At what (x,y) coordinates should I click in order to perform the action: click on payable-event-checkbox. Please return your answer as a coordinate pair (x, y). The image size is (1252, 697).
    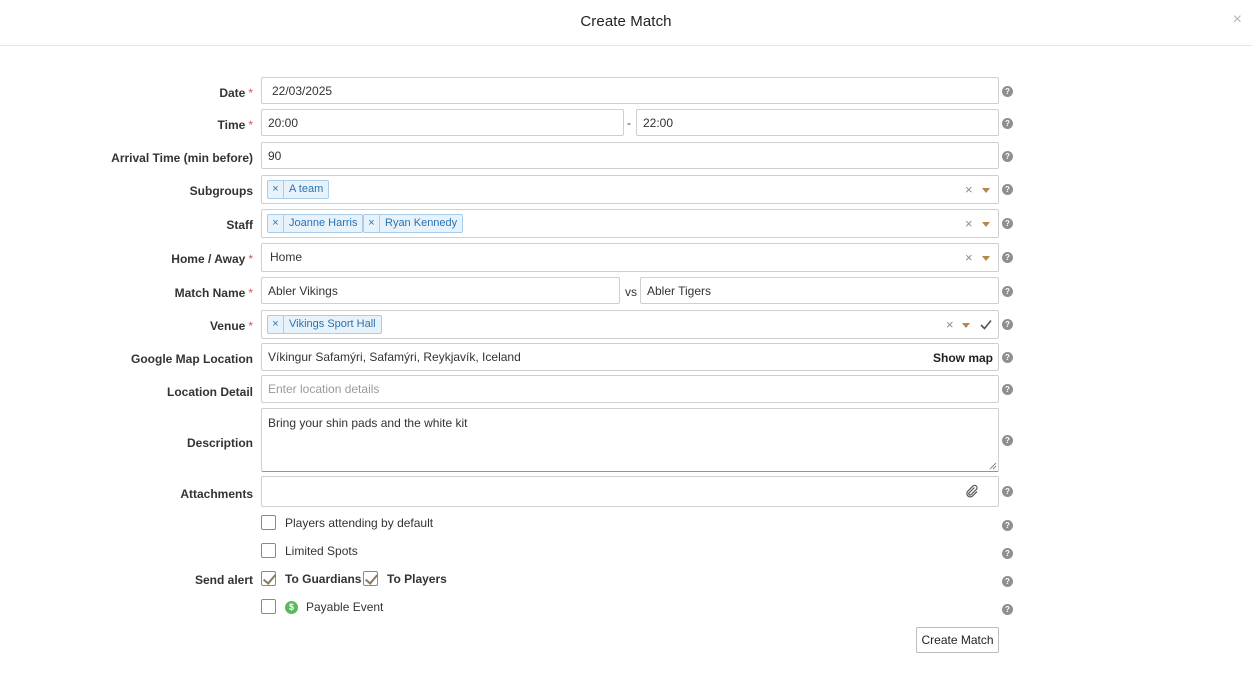
    Looking at the image, I should click on (268, 606).